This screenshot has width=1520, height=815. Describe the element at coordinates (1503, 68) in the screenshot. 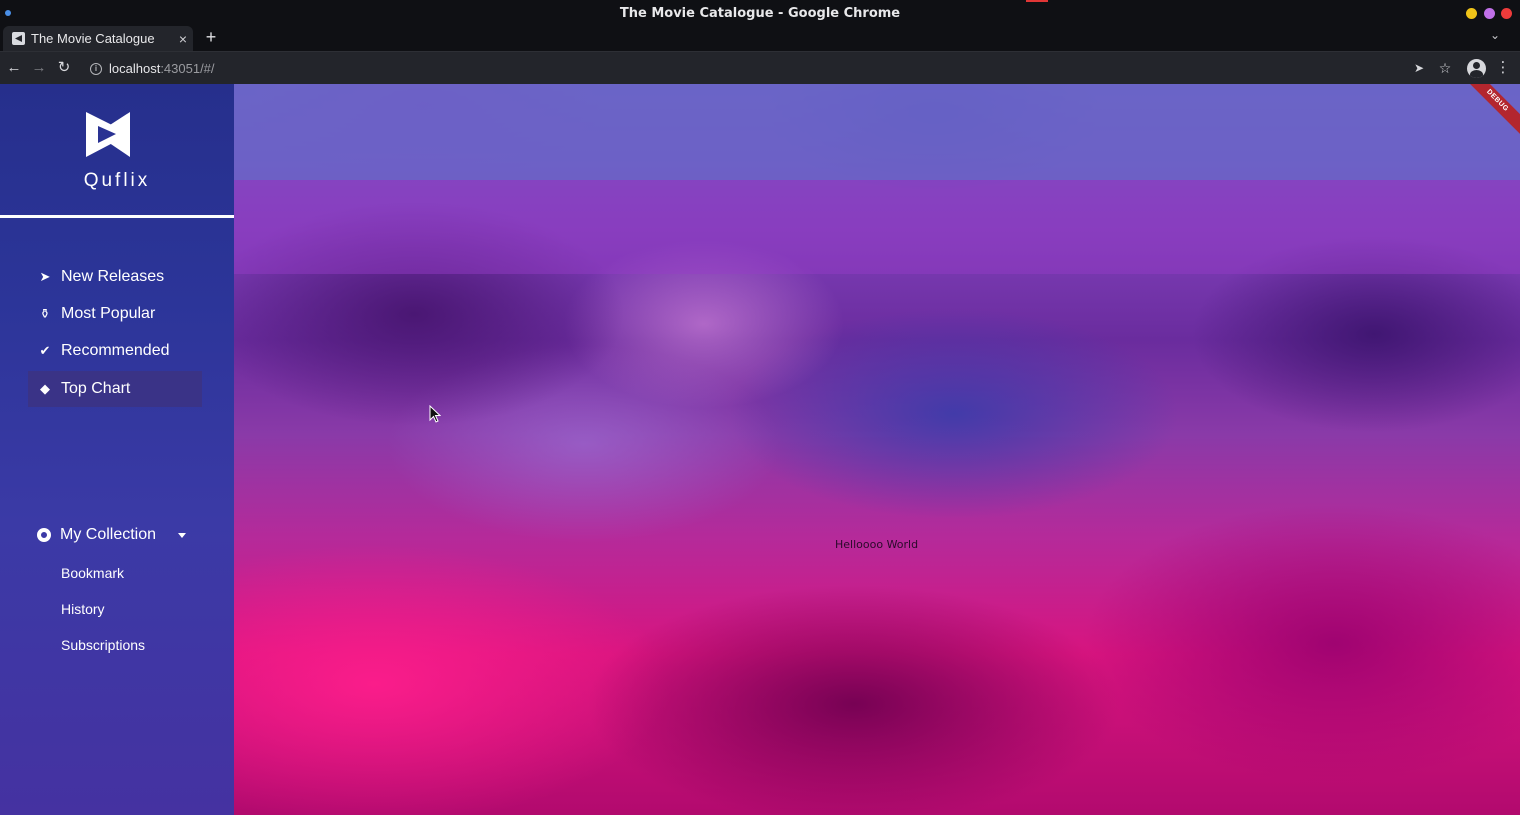

I see `kebab-menu-icon: ⋮` at that location.